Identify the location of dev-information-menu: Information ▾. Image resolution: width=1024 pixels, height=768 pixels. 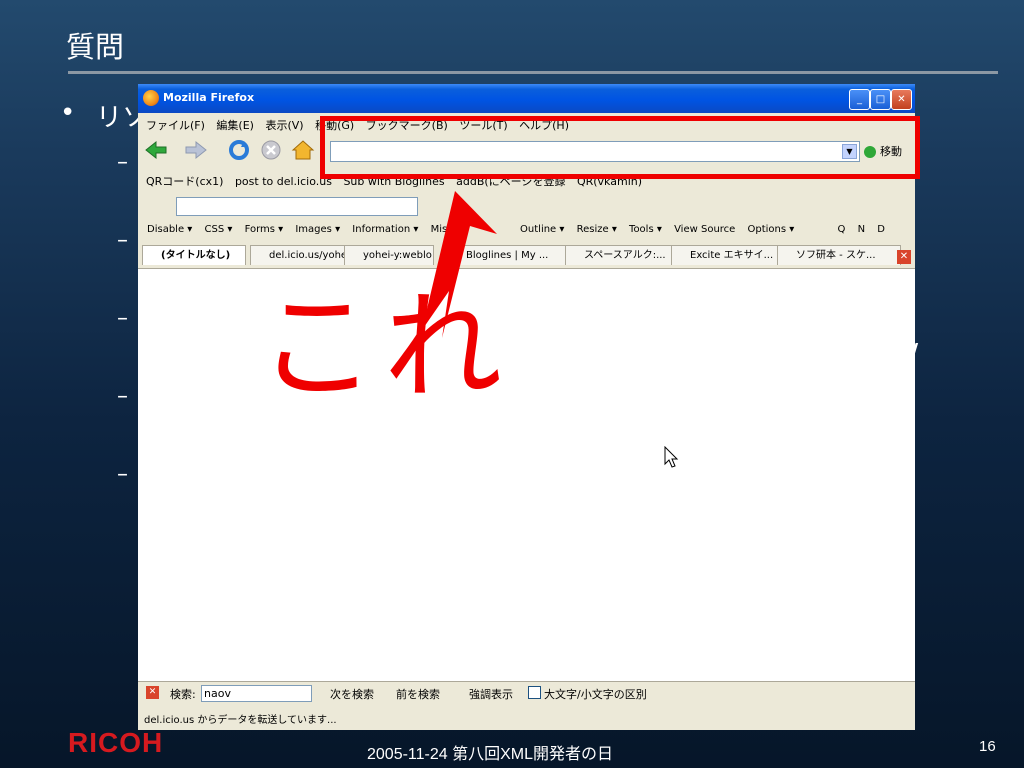
(385, 229).